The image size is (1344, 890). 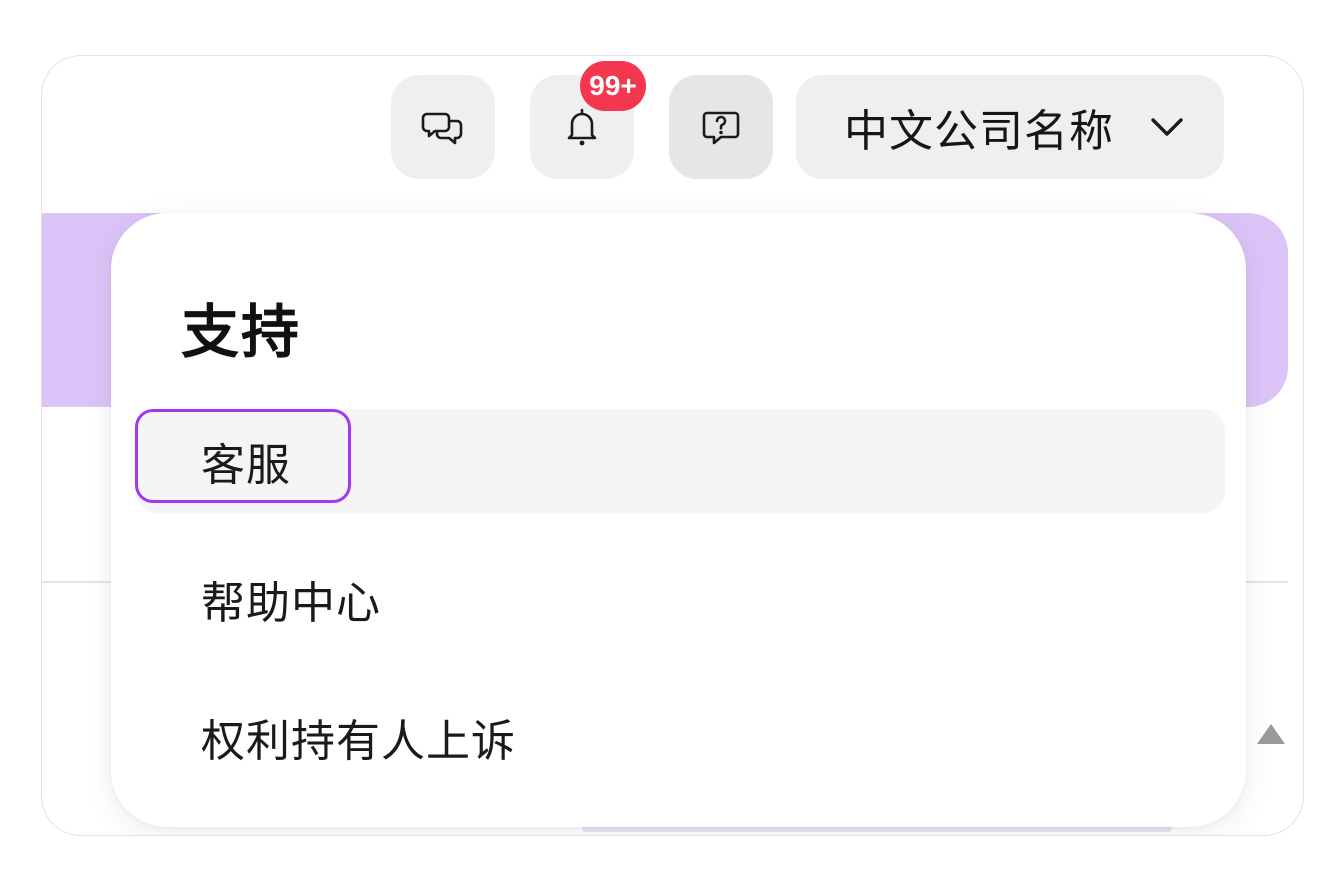 I want to click on chat-button, so click(x=443, y=127).